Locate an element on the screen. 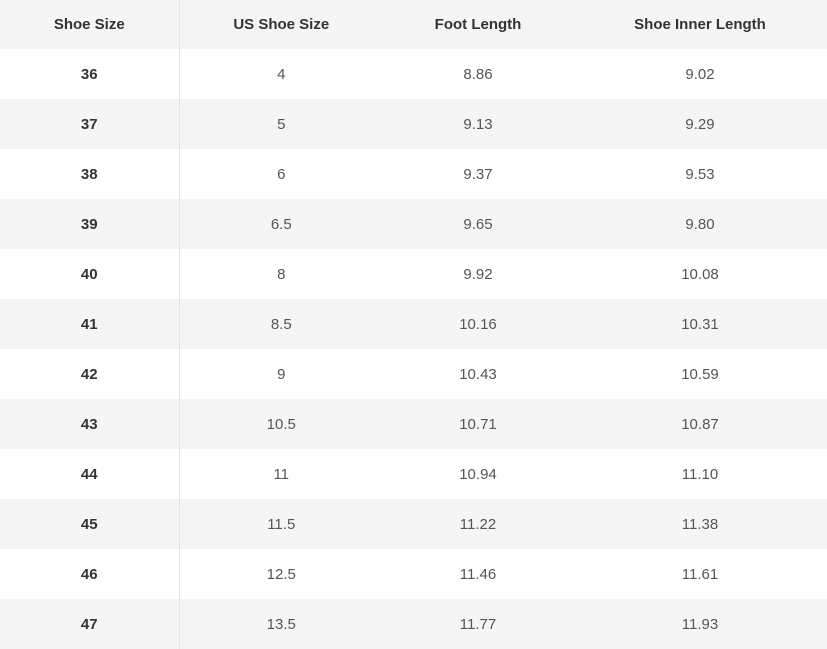 This screenshot has height=649, width=827. cell-shoe-size: 42 is located at coordinates (90, 374).